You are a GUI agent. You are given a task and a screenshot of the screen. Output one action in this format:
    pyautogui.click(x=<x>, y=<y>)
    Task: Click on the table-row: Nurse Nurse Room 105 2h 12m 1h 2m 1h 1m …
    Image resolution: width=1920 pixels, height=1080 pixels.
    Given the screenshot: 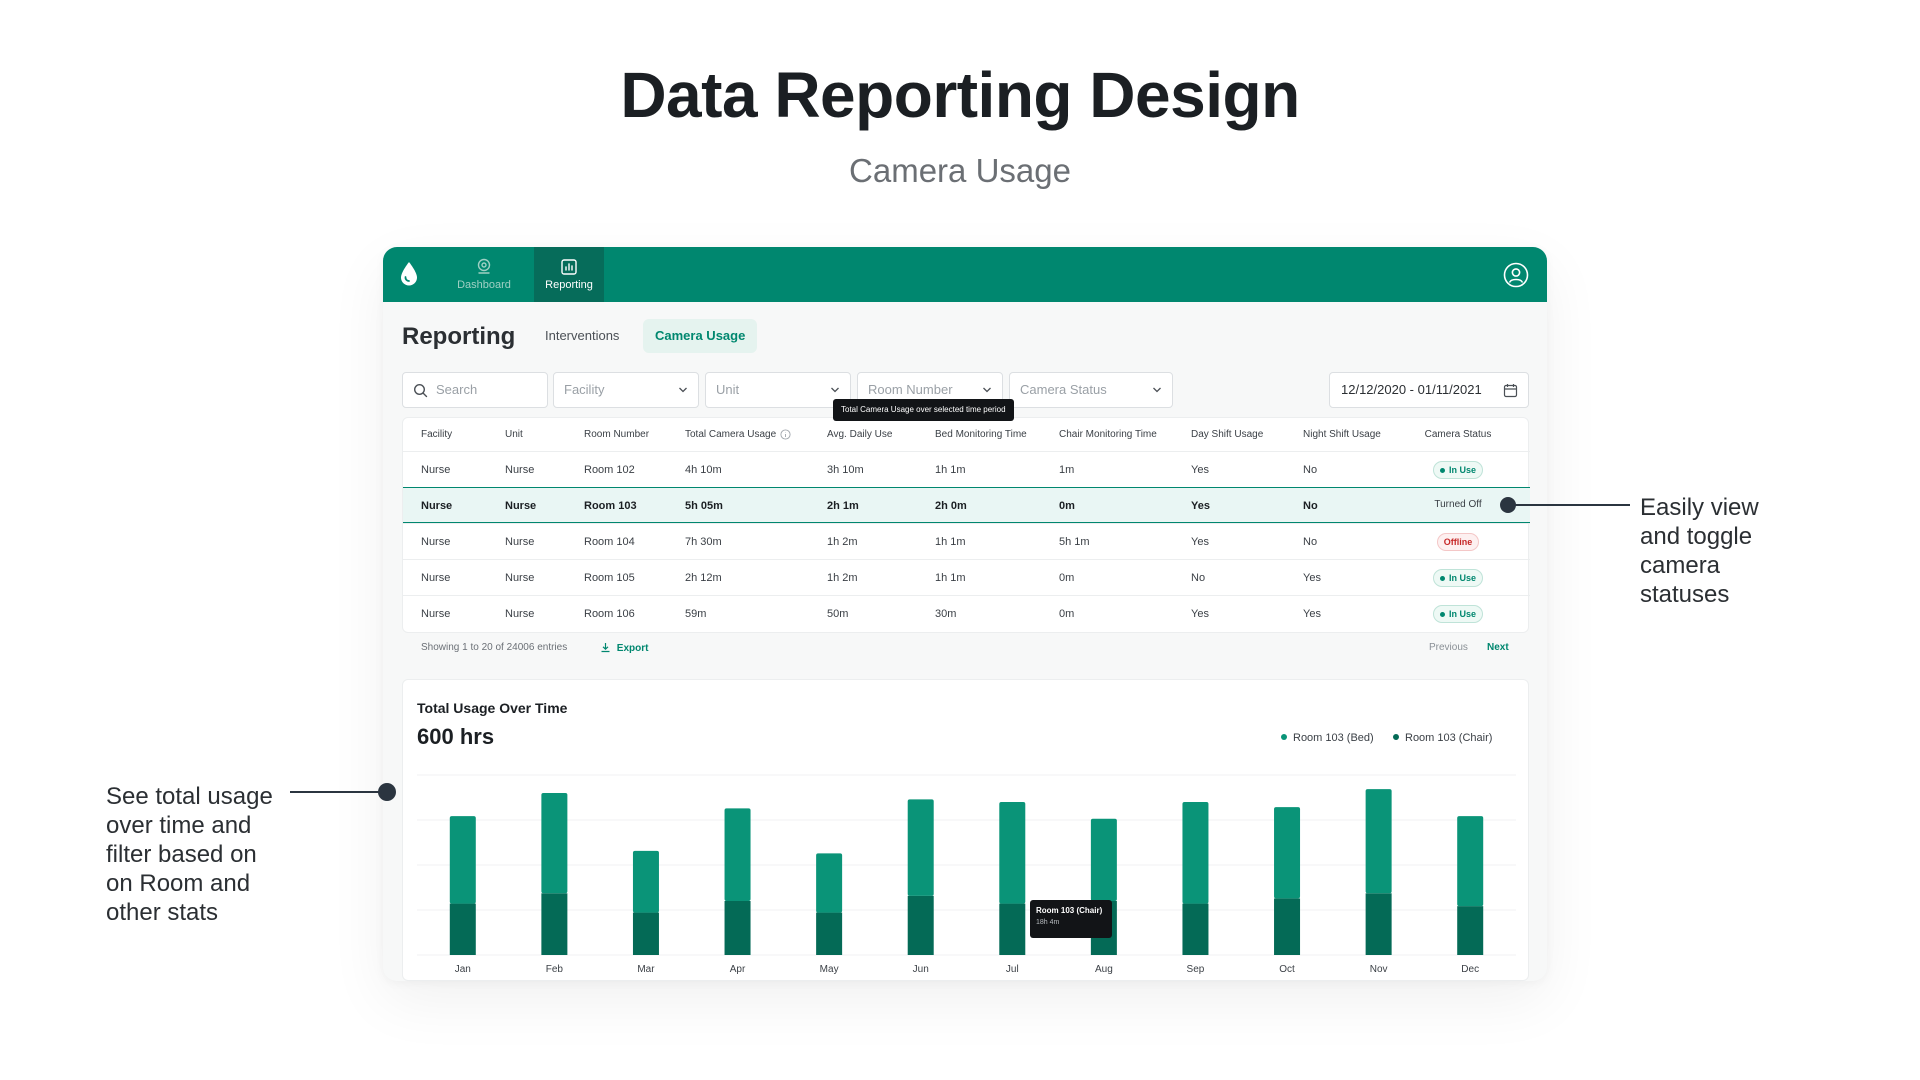 What is the action you would take?
    pyautogui.click(x=966, y=577)
    